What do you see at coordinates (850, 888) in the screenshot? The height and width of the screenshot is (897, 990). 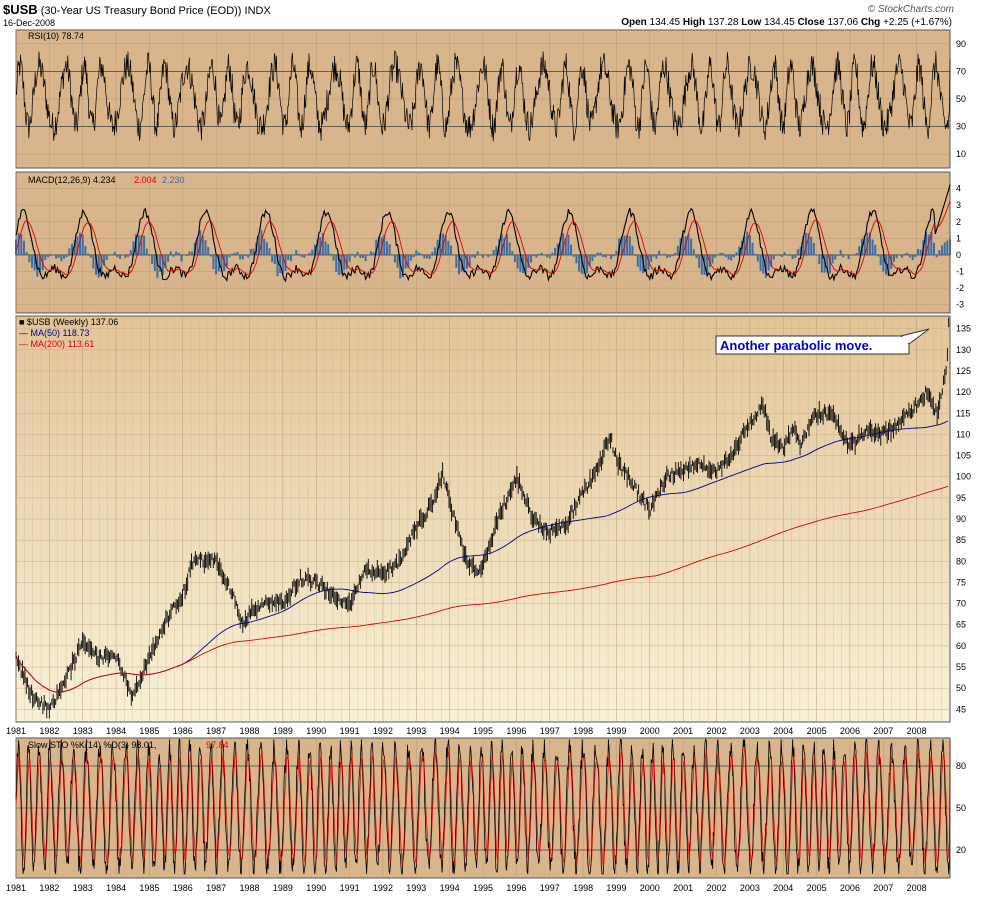 I see `year-label-bottom: 2006` at bounding box center [850, 888].